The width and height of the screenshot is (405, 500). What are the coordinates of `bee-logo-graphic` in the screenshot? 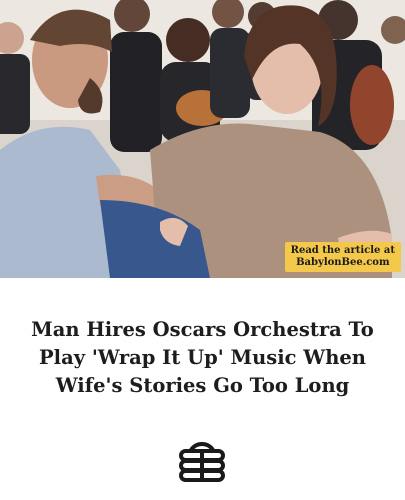 It's located at (202, 462).